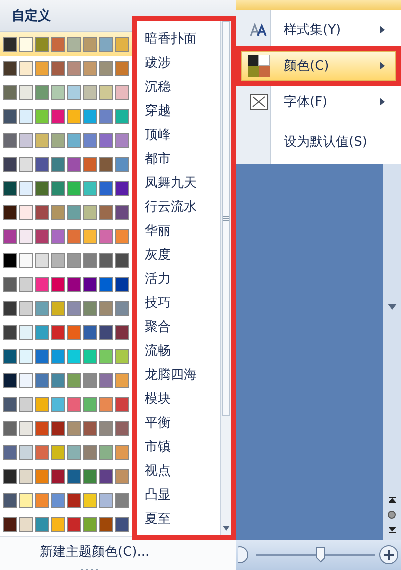 The height and width of the screenshot is (570, 401). What do you see at coordinates (259, 30) in the screenshot?
I see `letters-icon` at bounding box center [259, 30].